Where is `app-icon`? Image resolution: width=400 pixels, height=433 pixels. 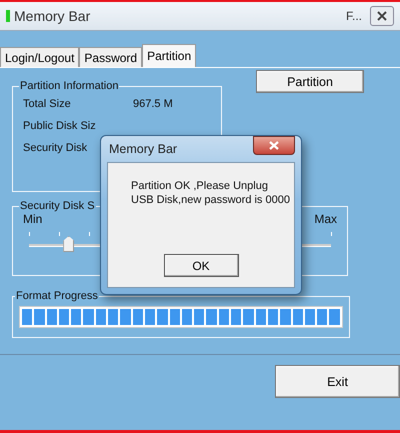 app-icon is located at coordinates (8, 16).